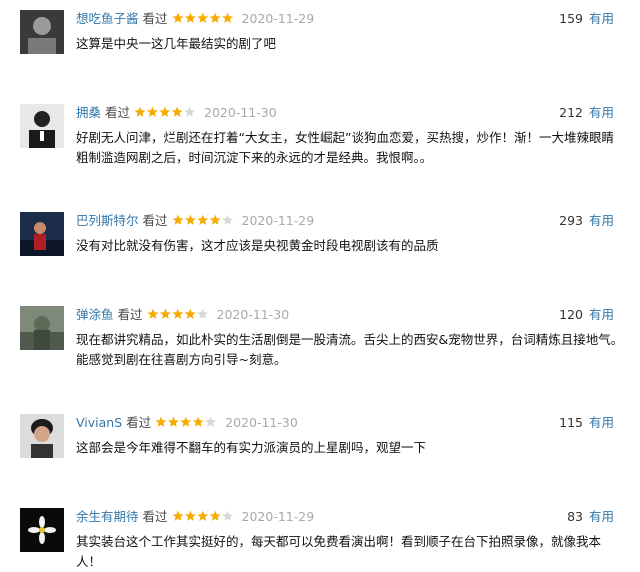 The image size is (640, 572). What do you see at coordinates (571, 314) in the screenshot?
I see `vote-count: 120` at bounding box center [571, 314].